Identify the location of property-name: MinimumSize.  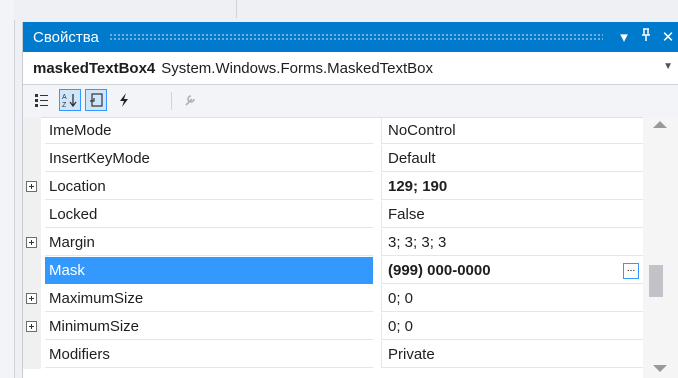
(209, 326).